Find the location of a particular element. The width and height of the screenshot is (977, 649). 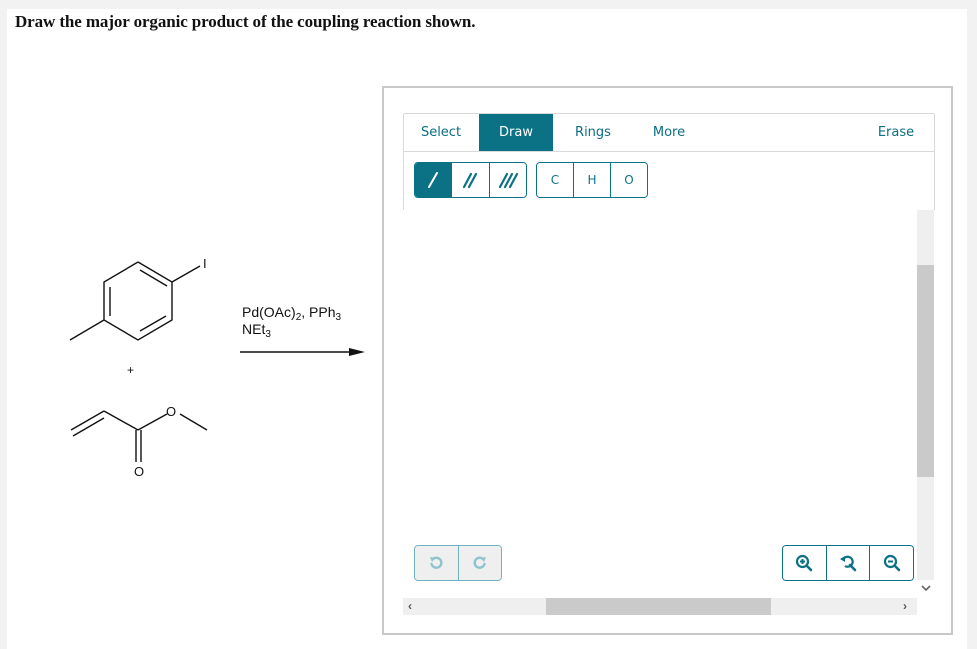

atom-tool-group: C H O is located at coordinates (592, 180).